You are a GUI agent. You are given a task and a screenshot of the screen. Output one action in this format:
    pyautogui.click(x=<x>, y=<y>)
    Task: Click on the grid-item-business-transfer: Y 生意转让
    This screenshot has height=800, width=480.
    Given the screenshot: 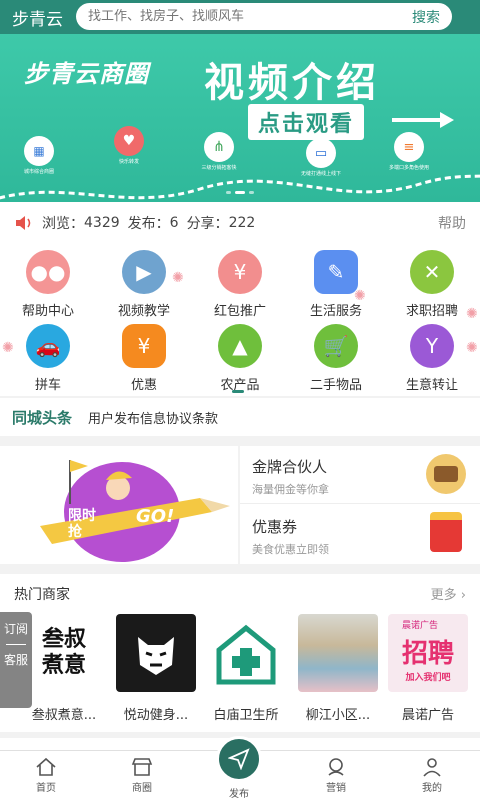 What is the action you would take?
    pyautogui.click(x=432, y=358)
    